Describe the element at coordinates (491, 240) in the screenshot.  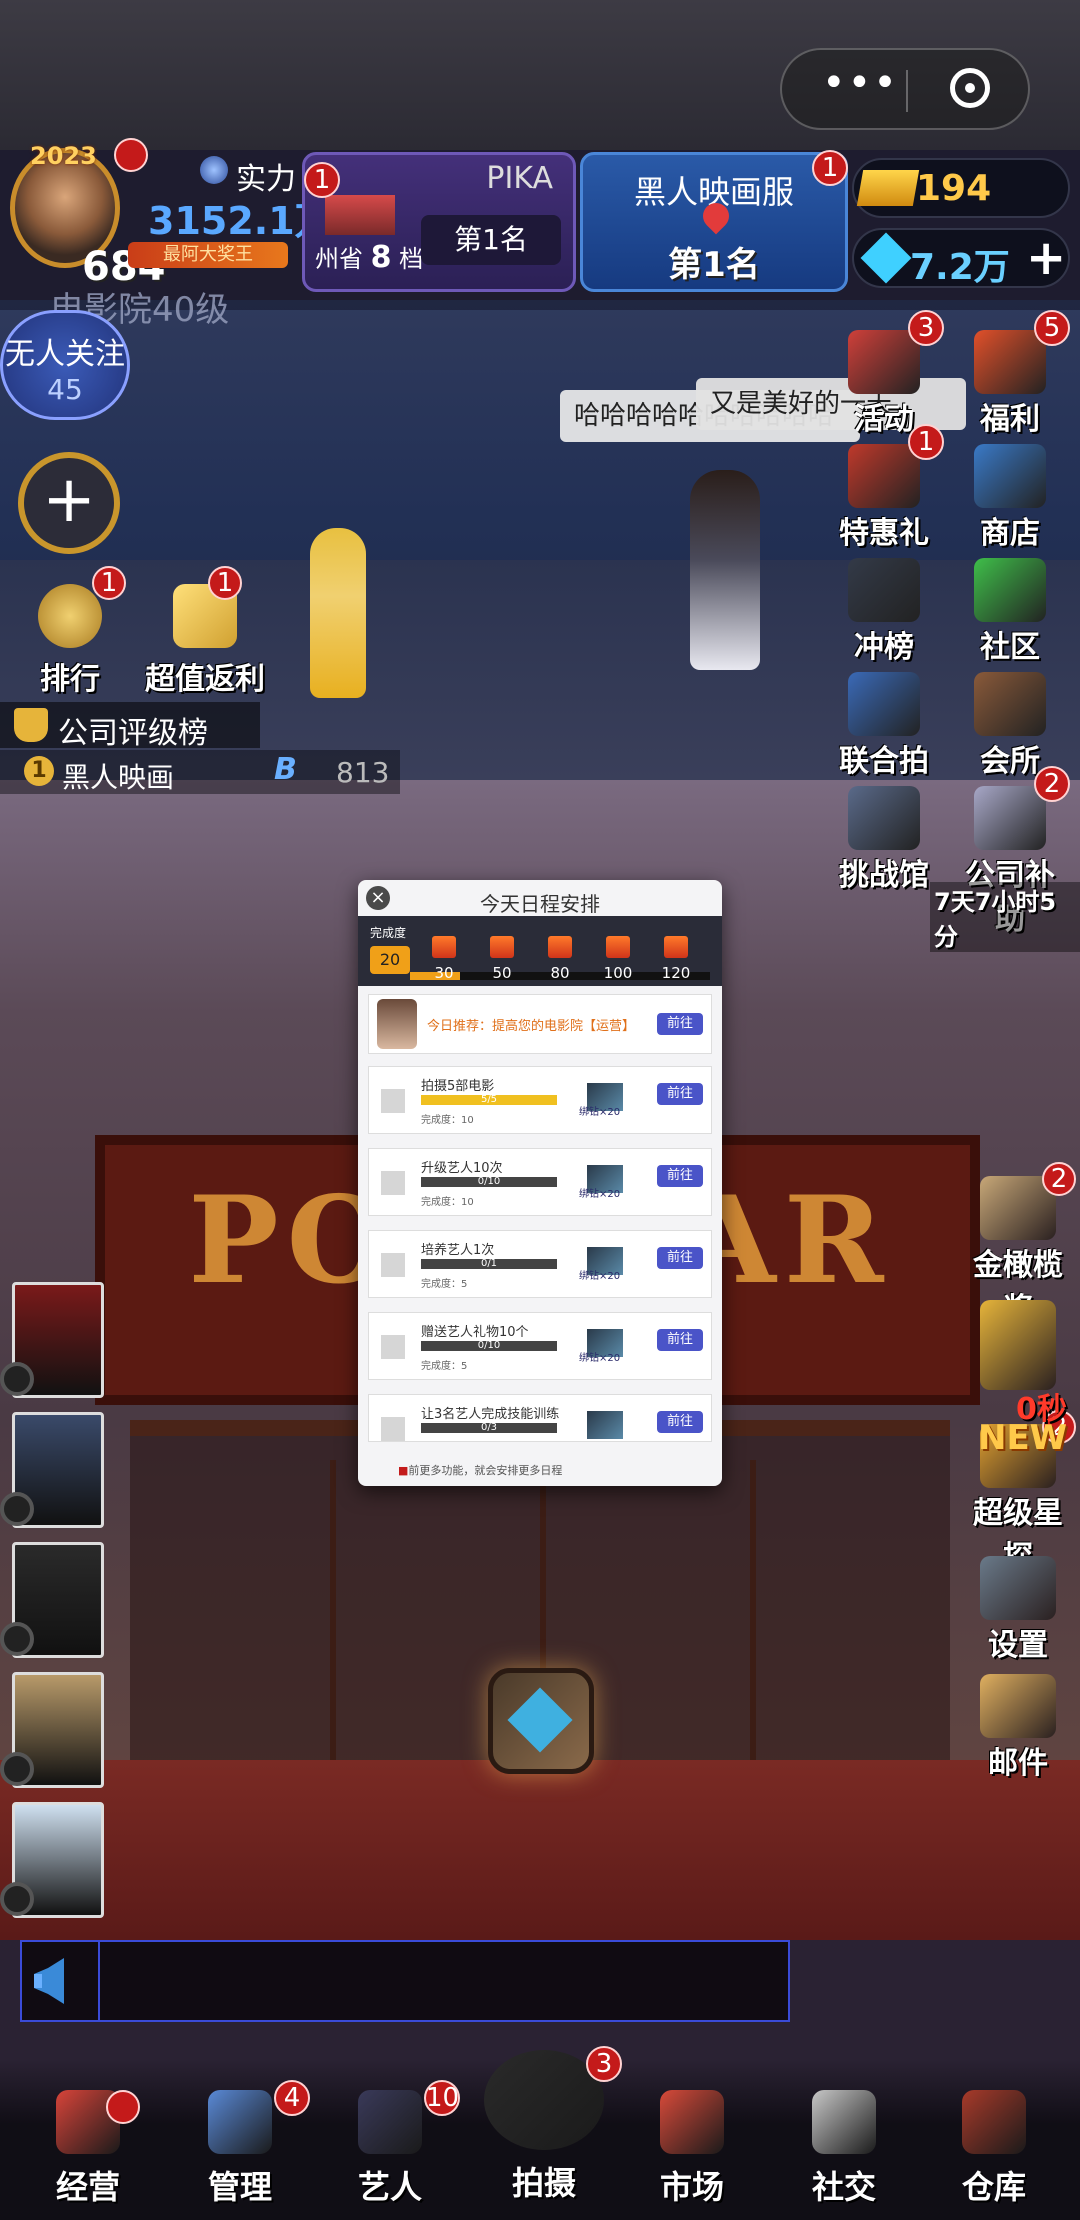
I see `province-rank-position: 第1名` at that location.